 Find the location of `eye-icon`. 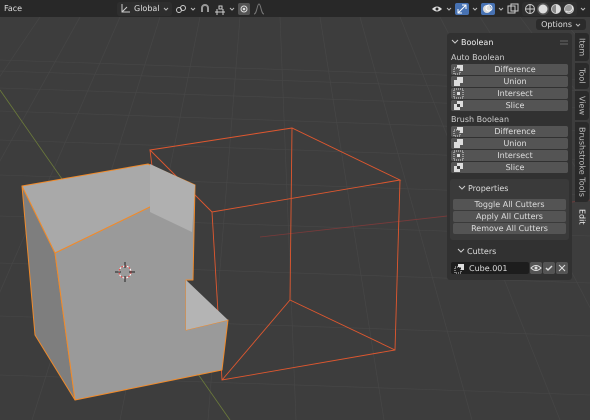

eye-icon is located at coordinates (536, 268).